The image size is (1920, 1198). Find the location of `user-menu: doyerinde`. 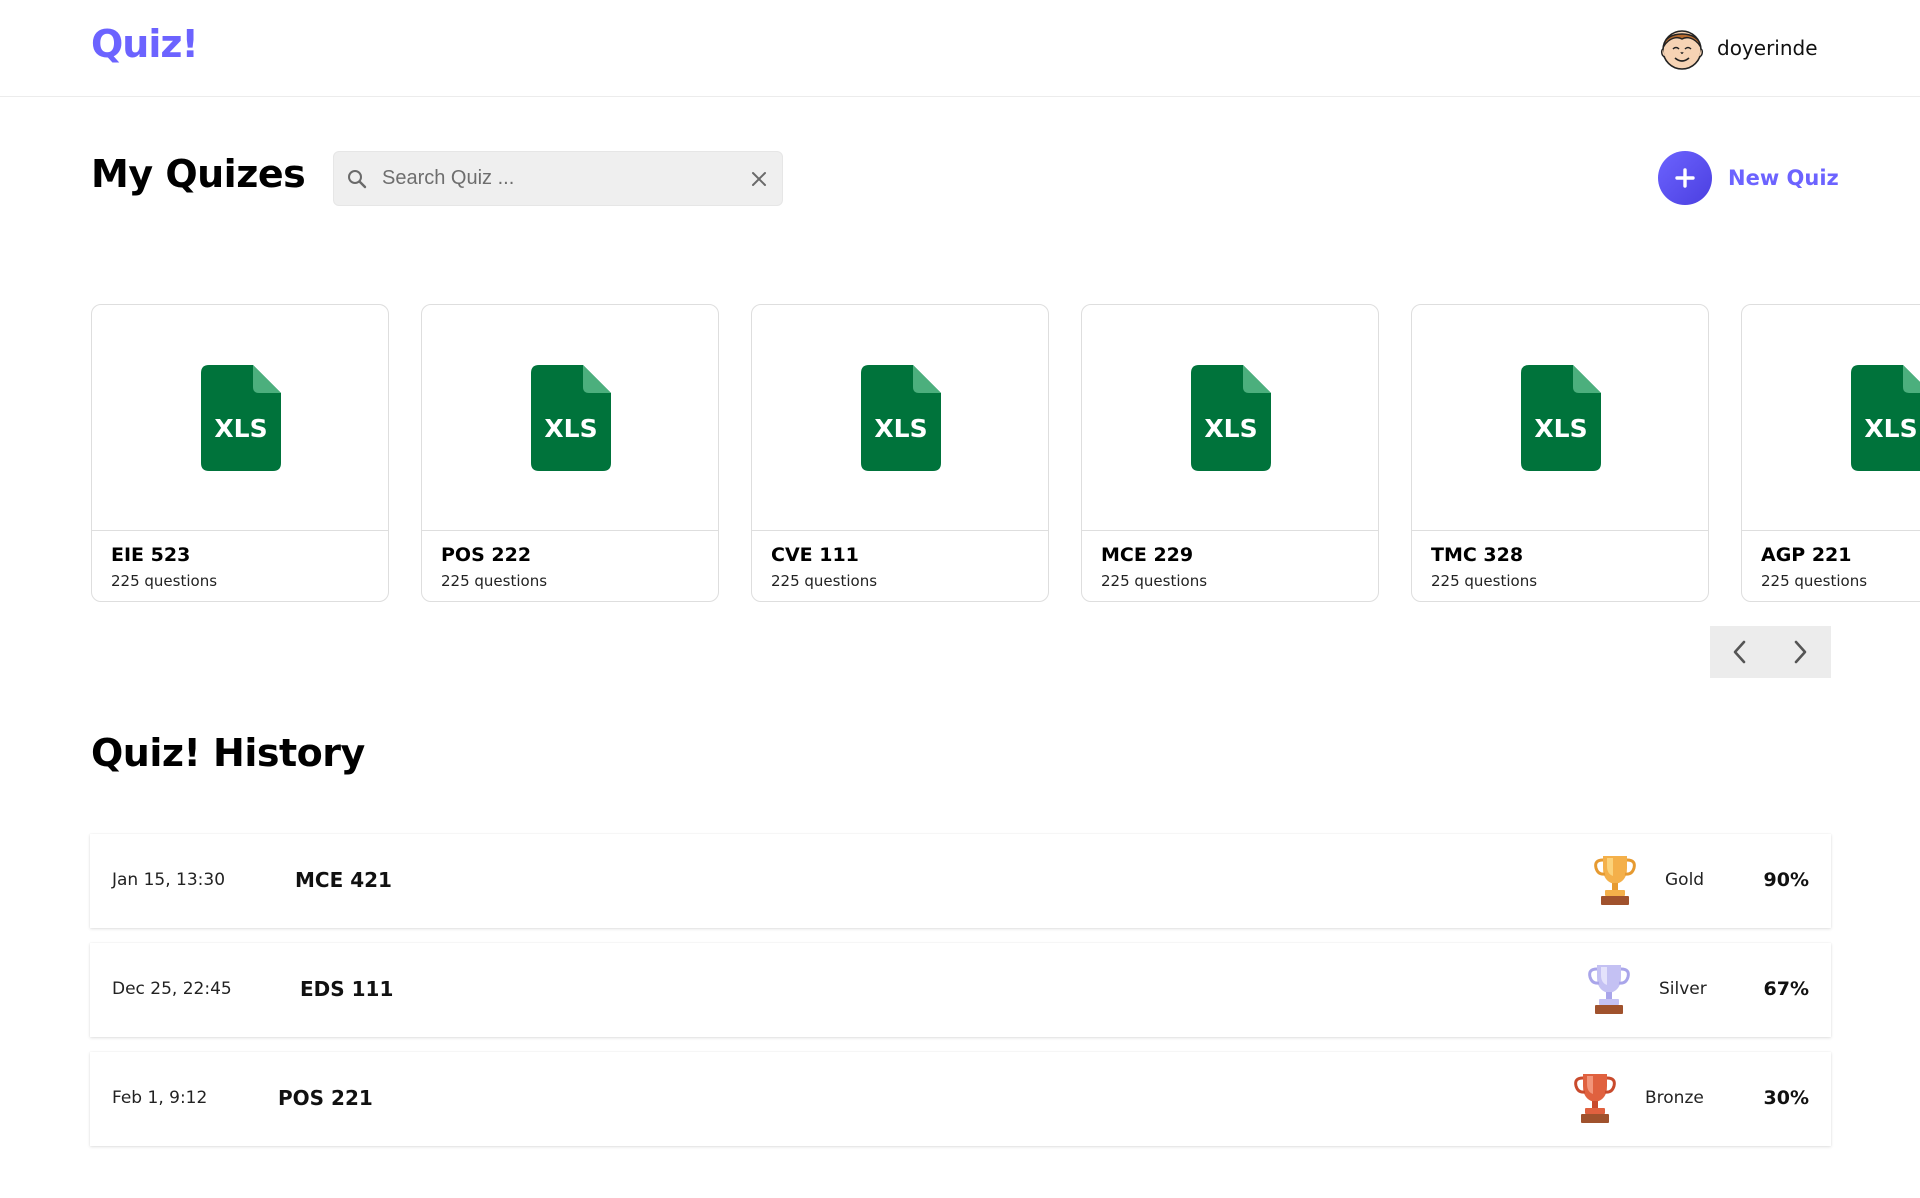

user-menu: doyerinde is located at coordinates (1738, 48).